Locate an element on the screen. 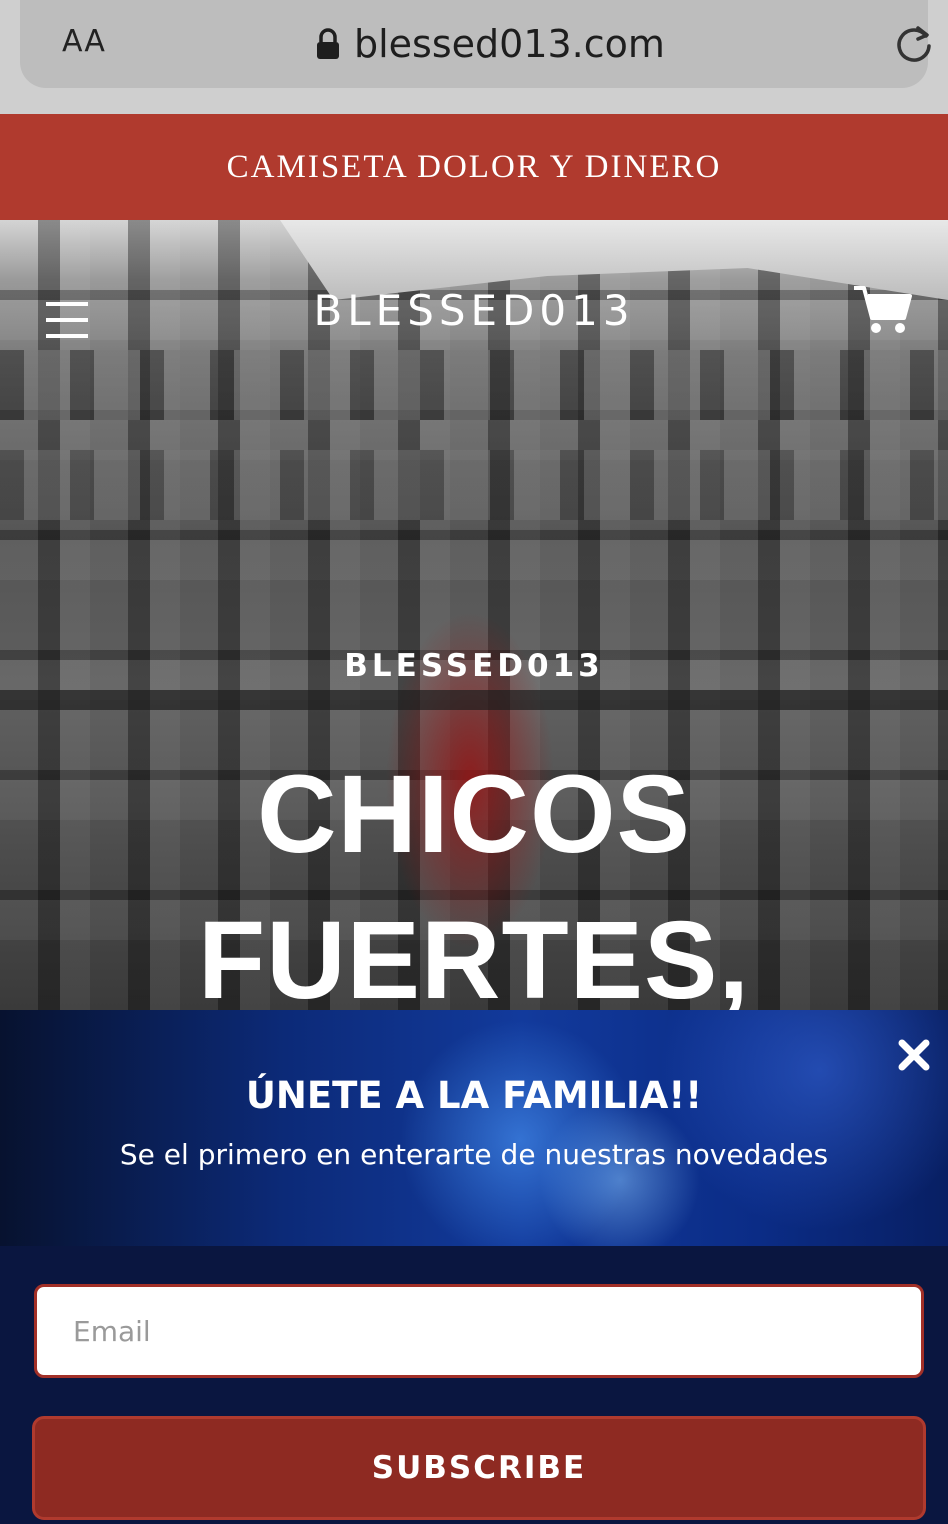 The width and height of the screenshot is (948, 1524). cart-icon is located at coordinates (882, 310).